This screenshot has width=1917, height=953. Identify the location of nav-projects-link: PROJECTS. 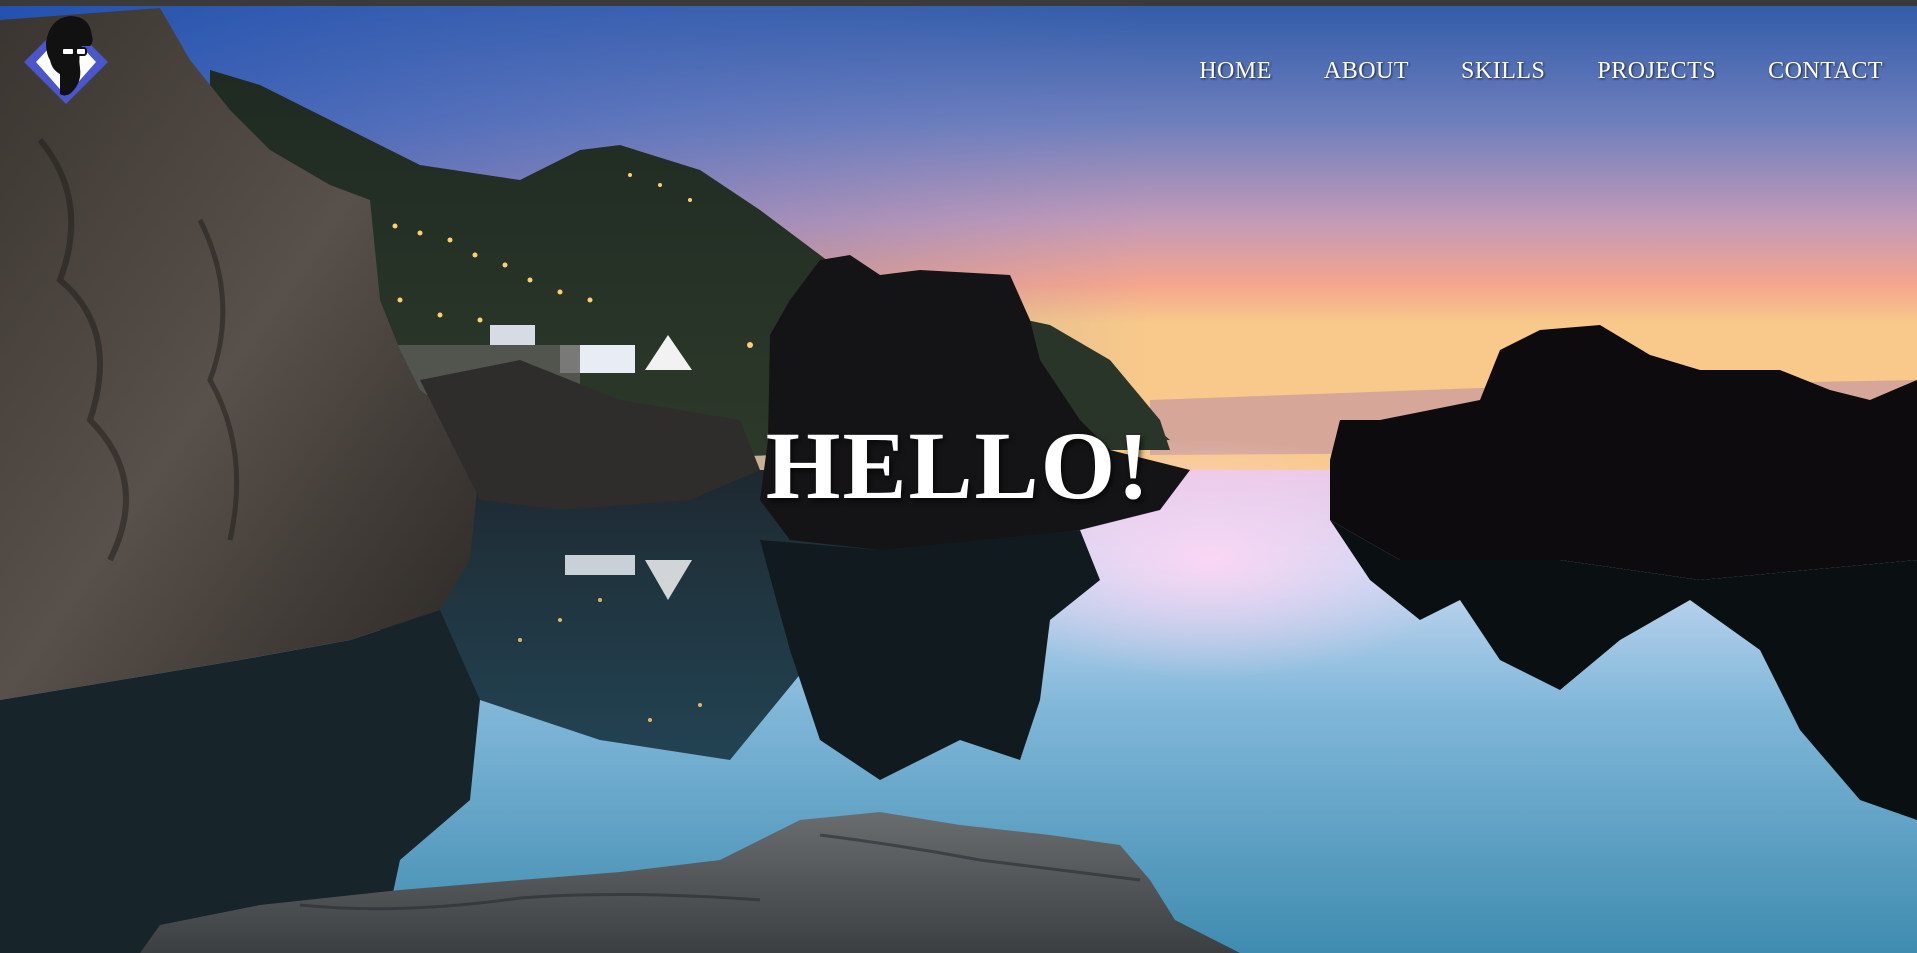
(1656, 71).